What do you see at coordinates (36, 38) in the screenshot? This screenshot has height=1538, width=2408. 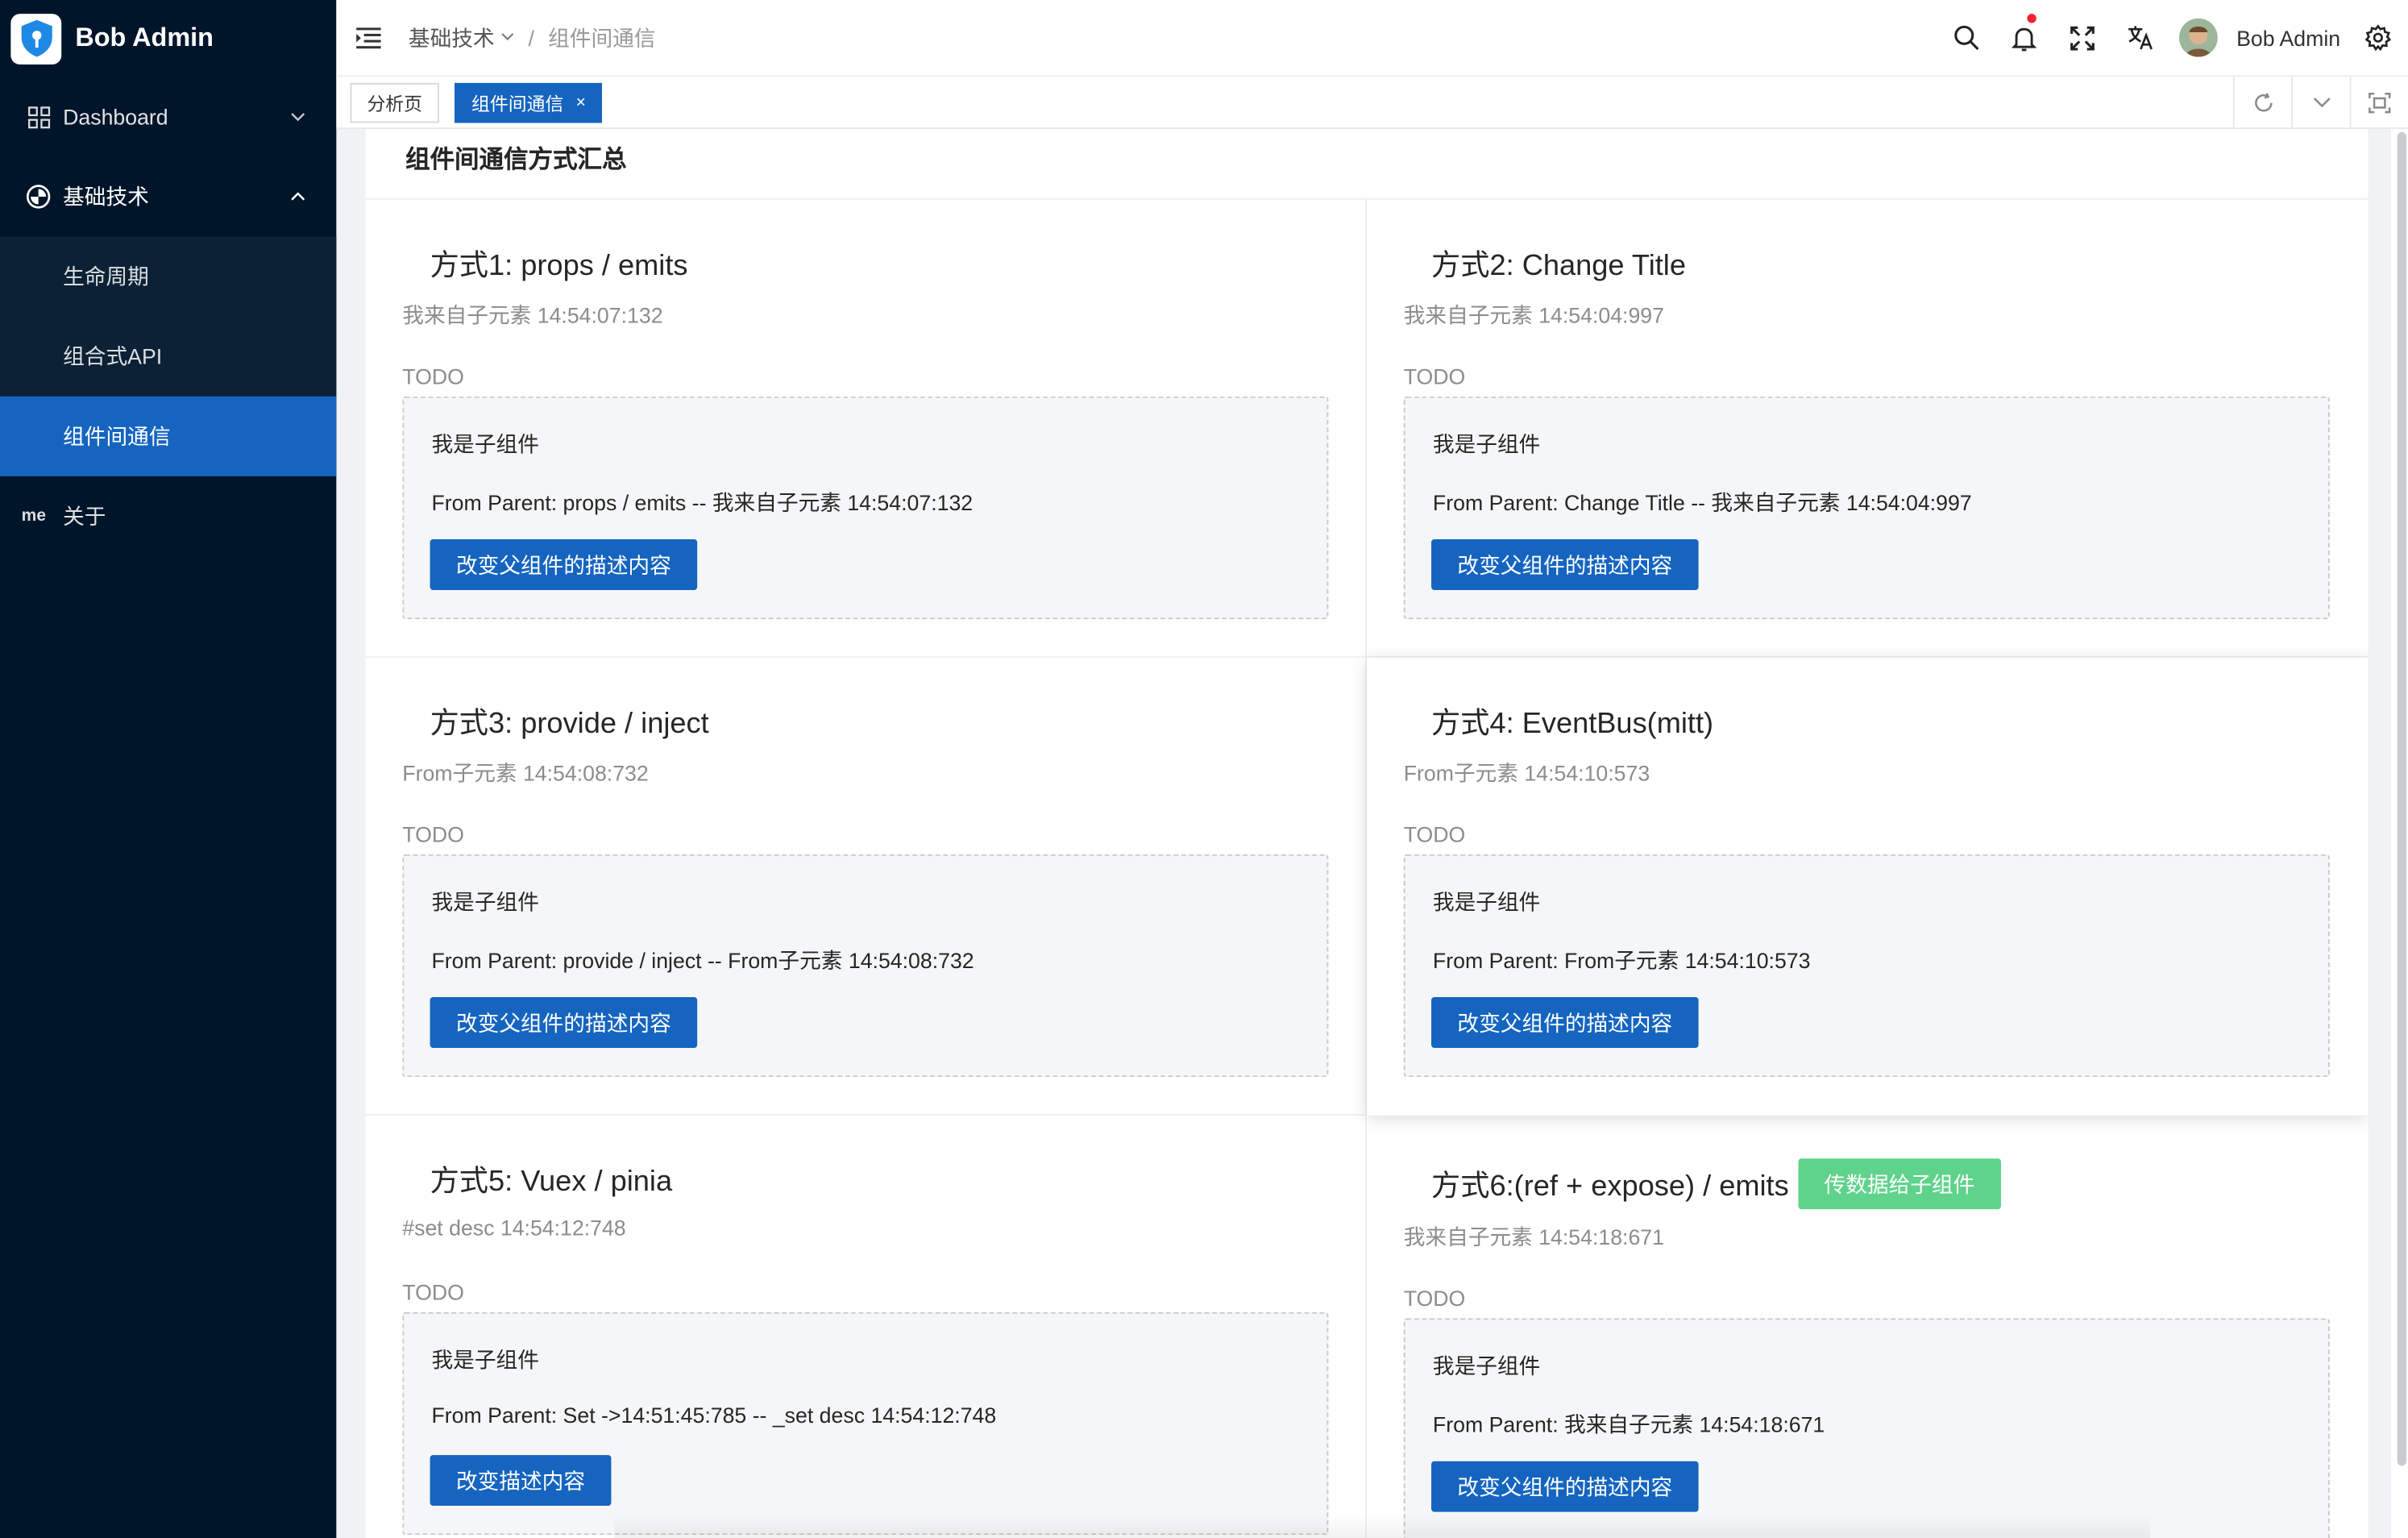 I see `shield-logo-icon` at bounding box center [36, 38].